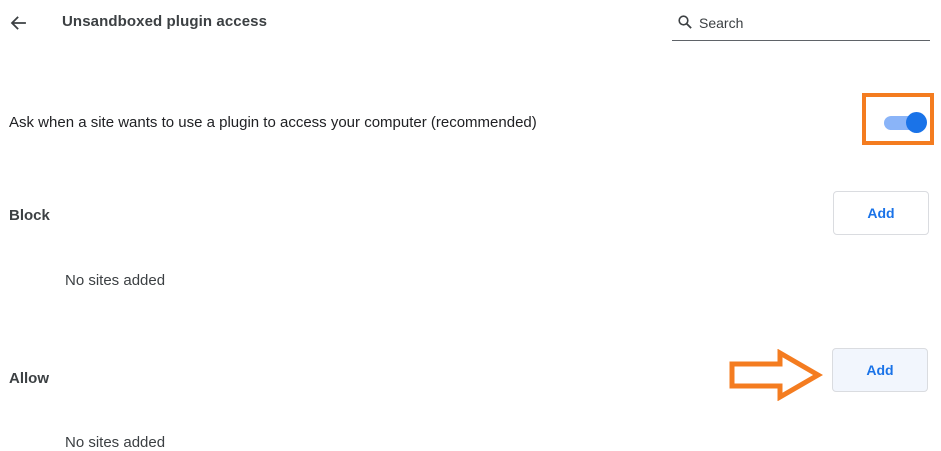 The height and width of the screenshot is (451, 941). I want to click on block-add-button: Add, so click(881, 213).